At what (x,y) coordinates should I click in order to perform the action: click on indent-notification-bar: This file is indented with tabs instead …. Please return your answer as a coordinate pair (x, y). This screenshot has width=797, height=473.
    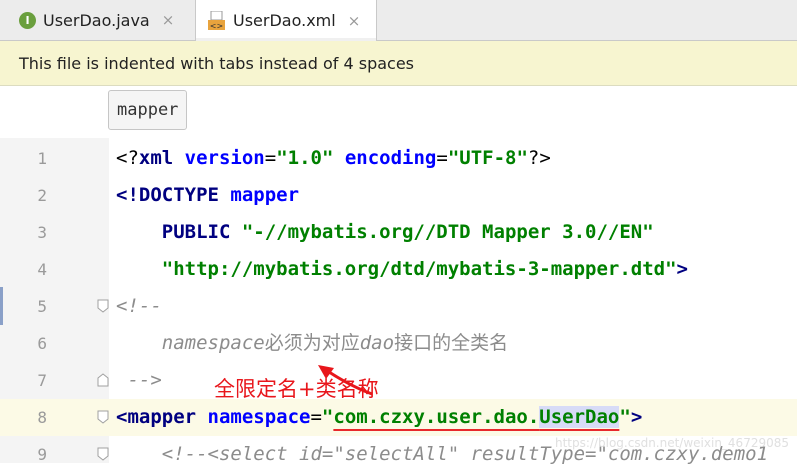
    Looking at the image, I should click on (398, 63).